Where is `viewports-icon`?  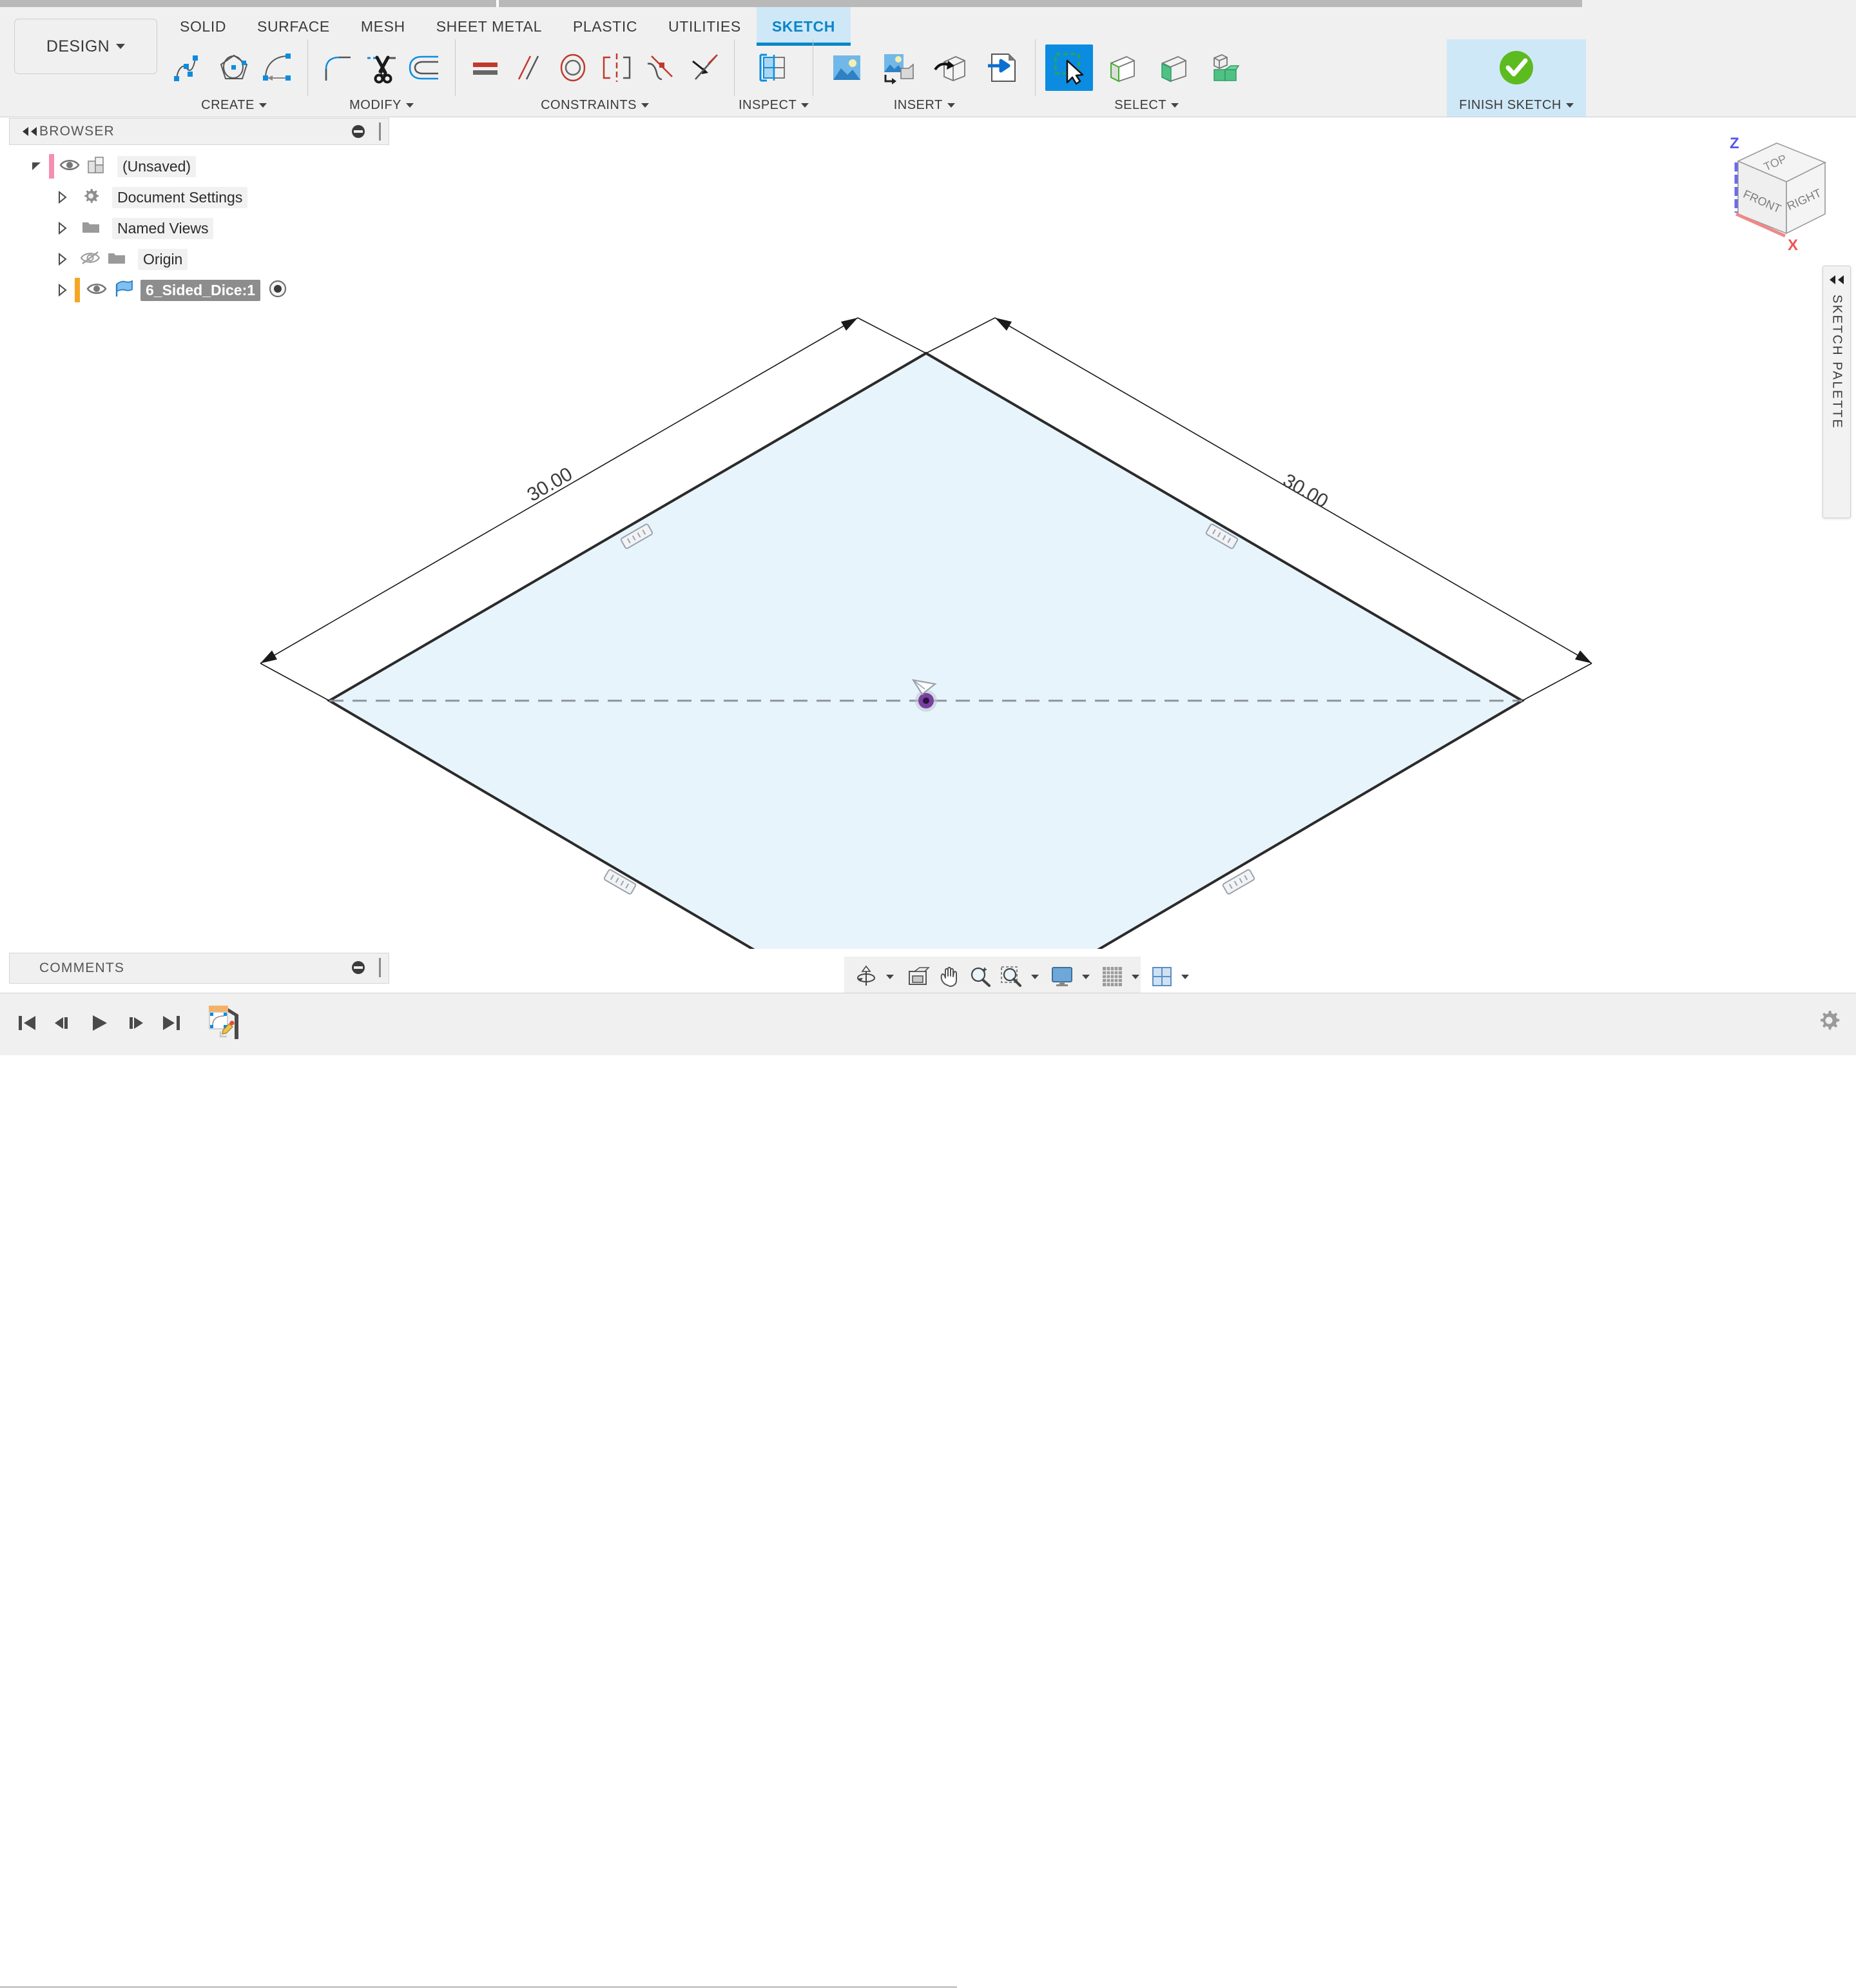 viewports-icon is located at coordinates (1162, 977).